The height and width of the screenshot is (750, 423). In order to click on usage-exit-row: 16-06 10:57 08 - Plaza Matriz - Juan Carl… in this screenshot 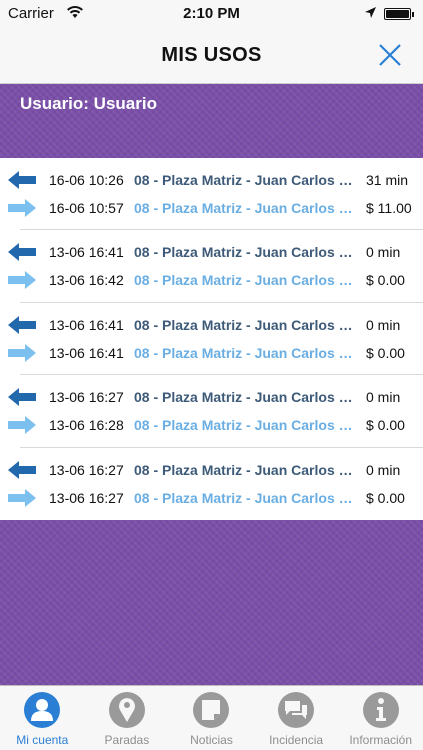, I will do `click(211, 208)`.